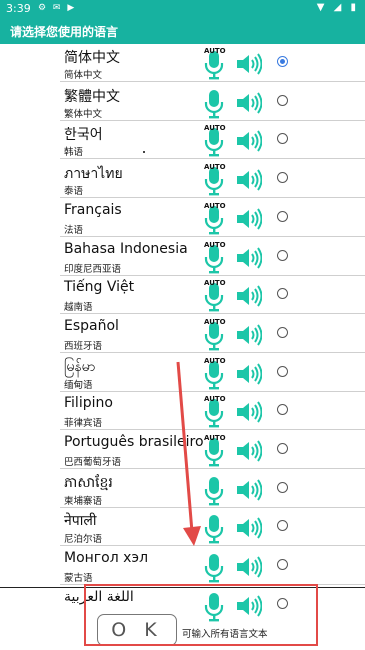  What do you see at coordinates (192, 536) in the screenshot?
I see `annotation-arrow-head` at bounding box center [192, 536].